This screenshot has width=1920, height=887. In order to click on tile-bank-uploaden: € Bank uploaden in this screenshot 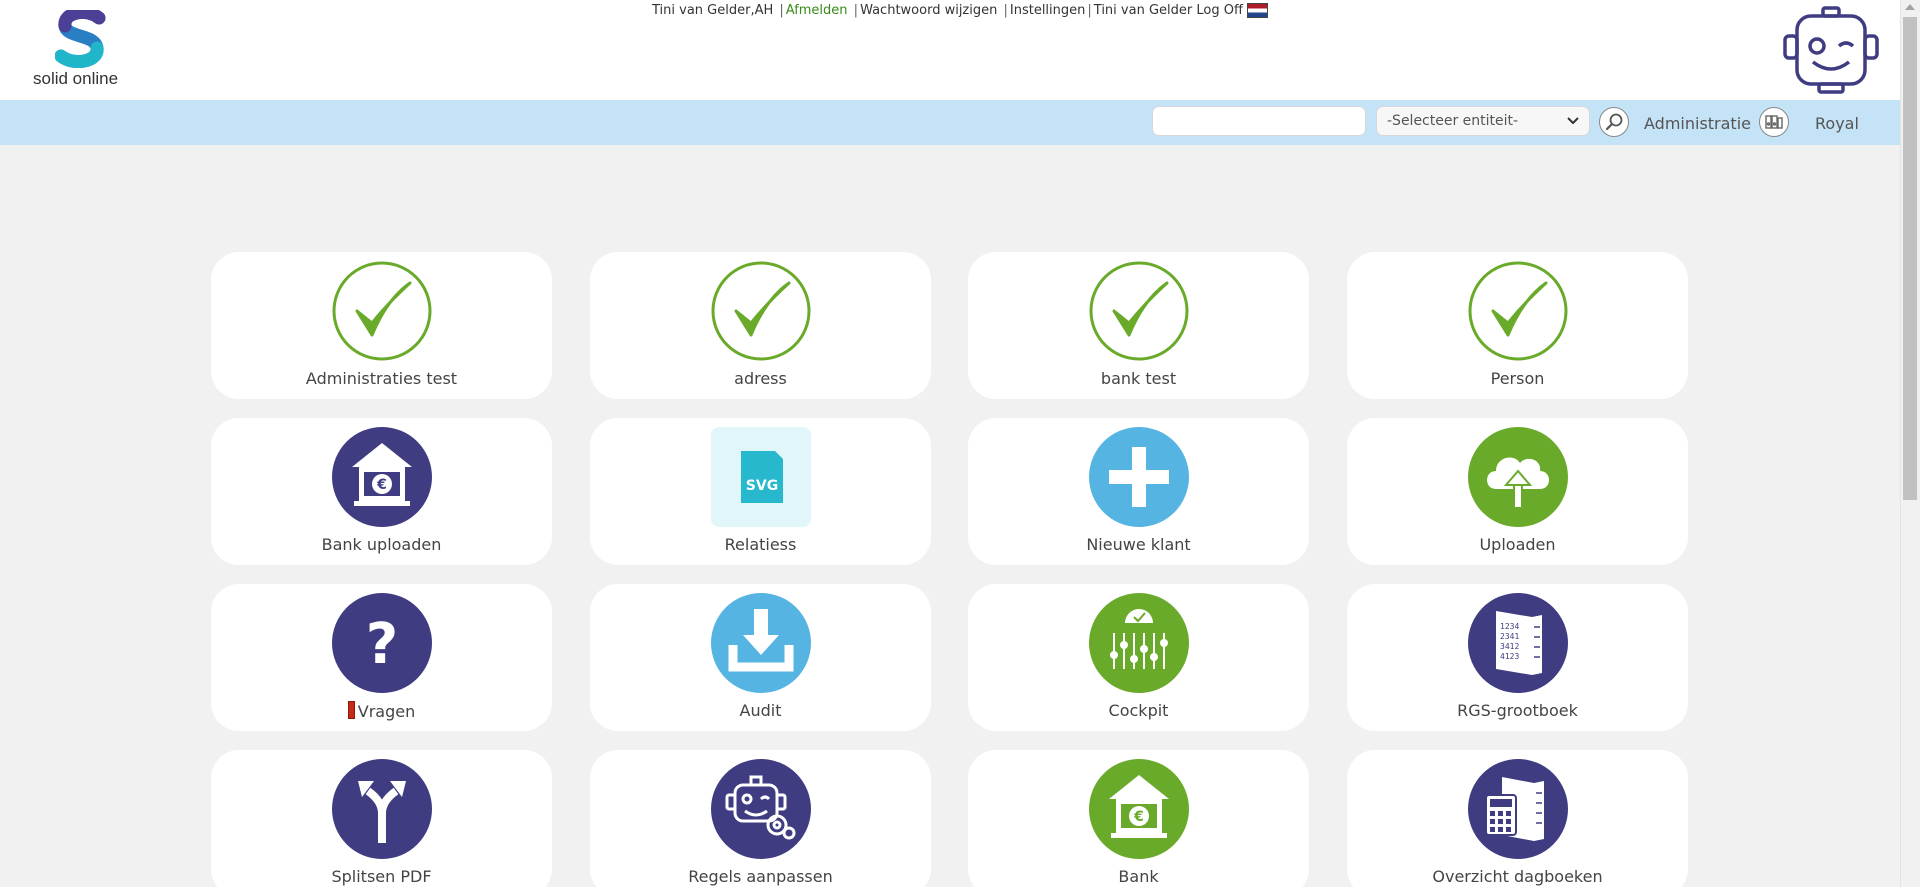, I will do `click(381, 491)`.